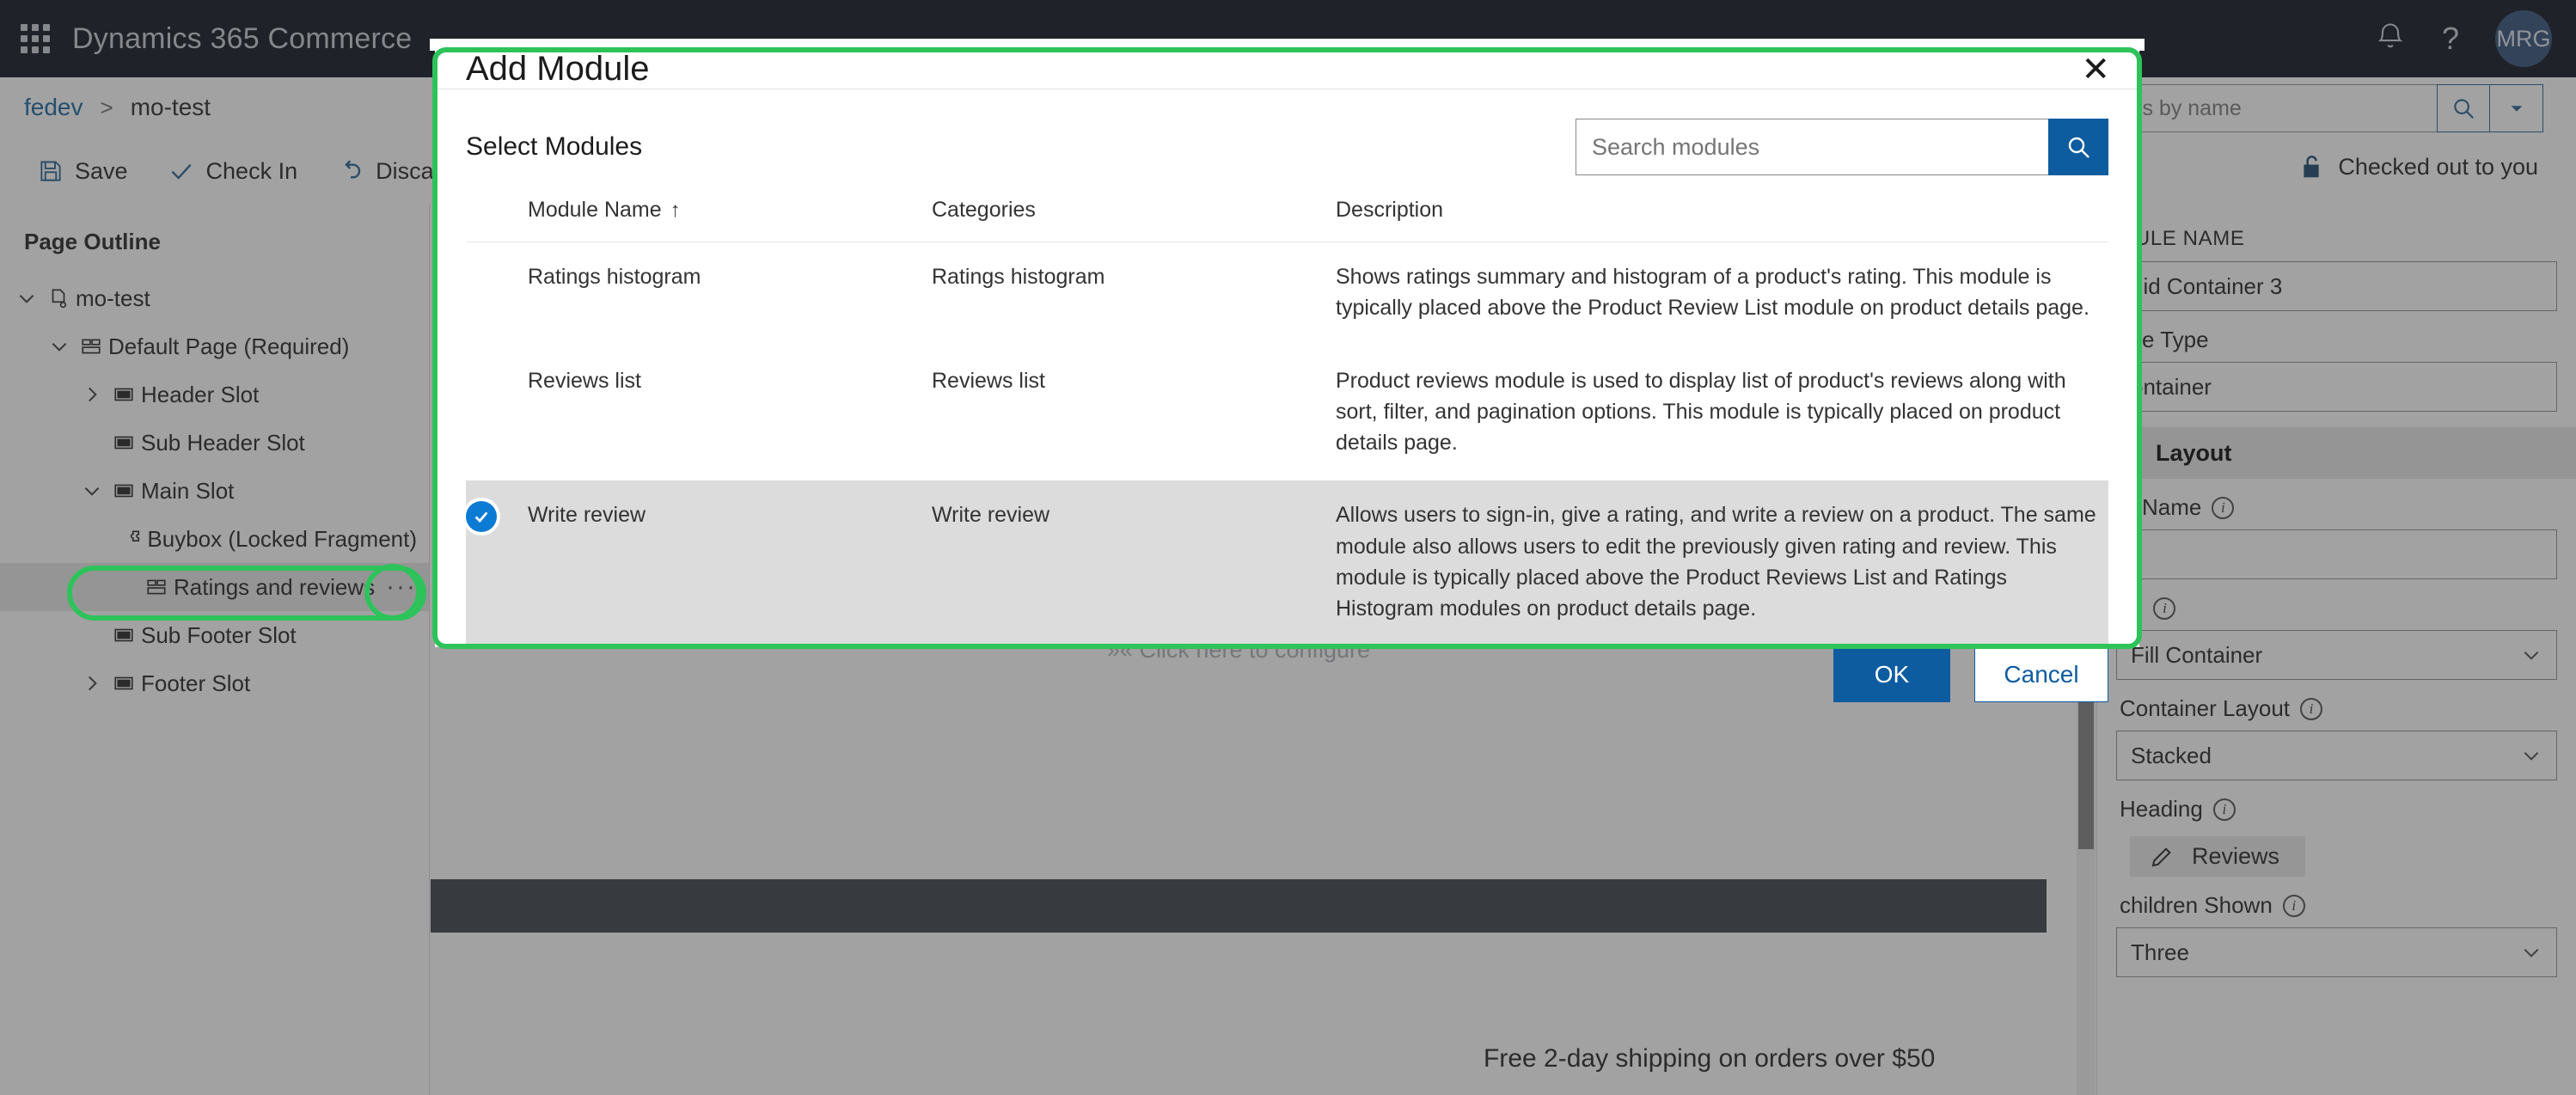 The height and width of the screenshot is (1095, 2576). What do you see at coordinates (1287, 674) in the screenshot?
I see `dialog-footer: OK Cancel` at bounding box center [1287, 674].